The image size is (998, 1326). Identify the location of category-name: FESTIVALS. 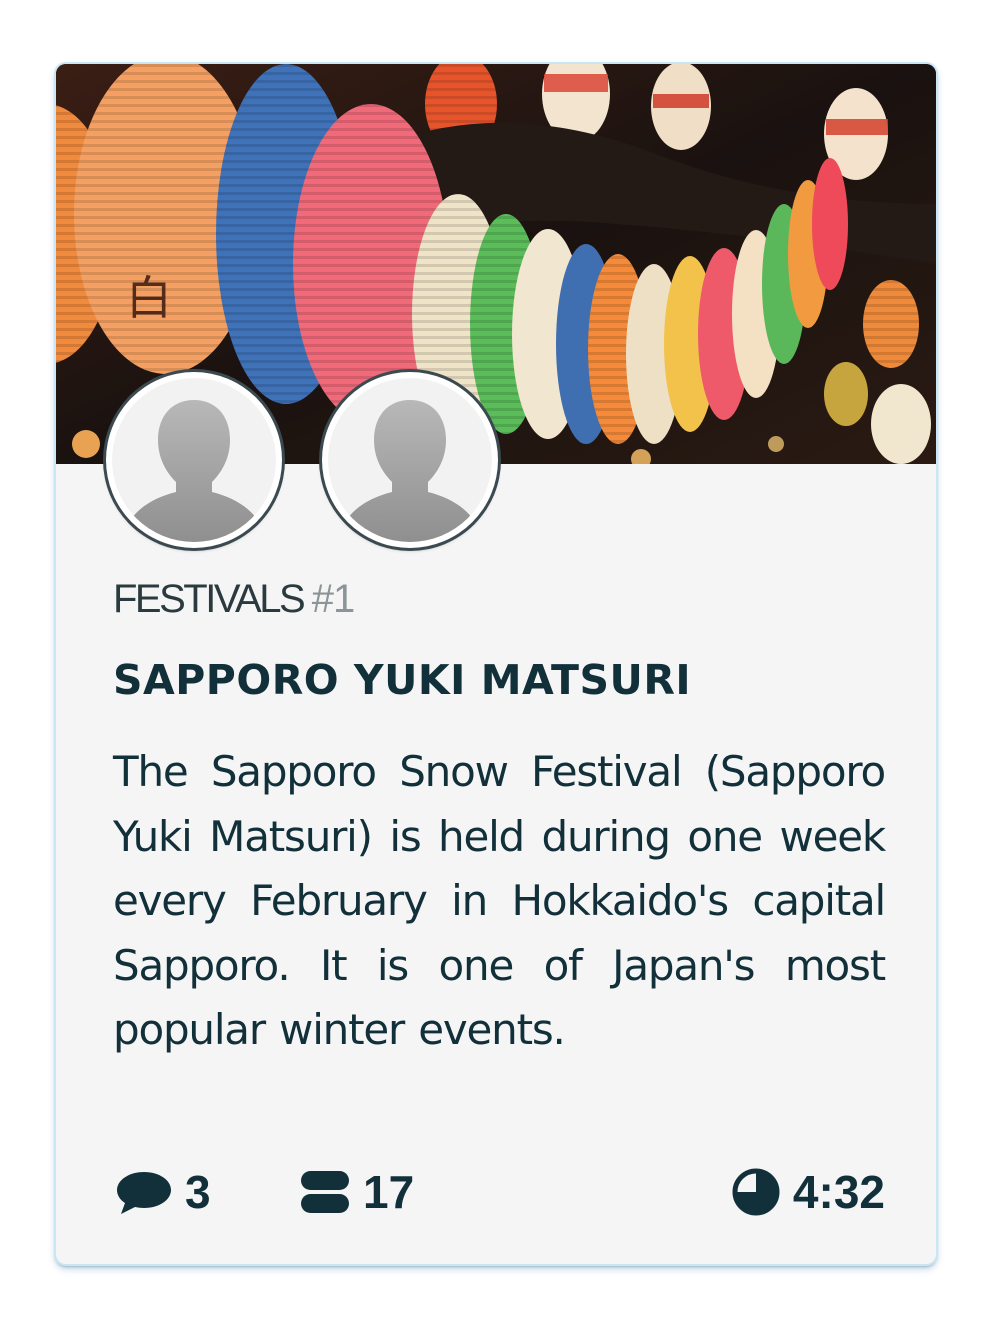
(209, 599).